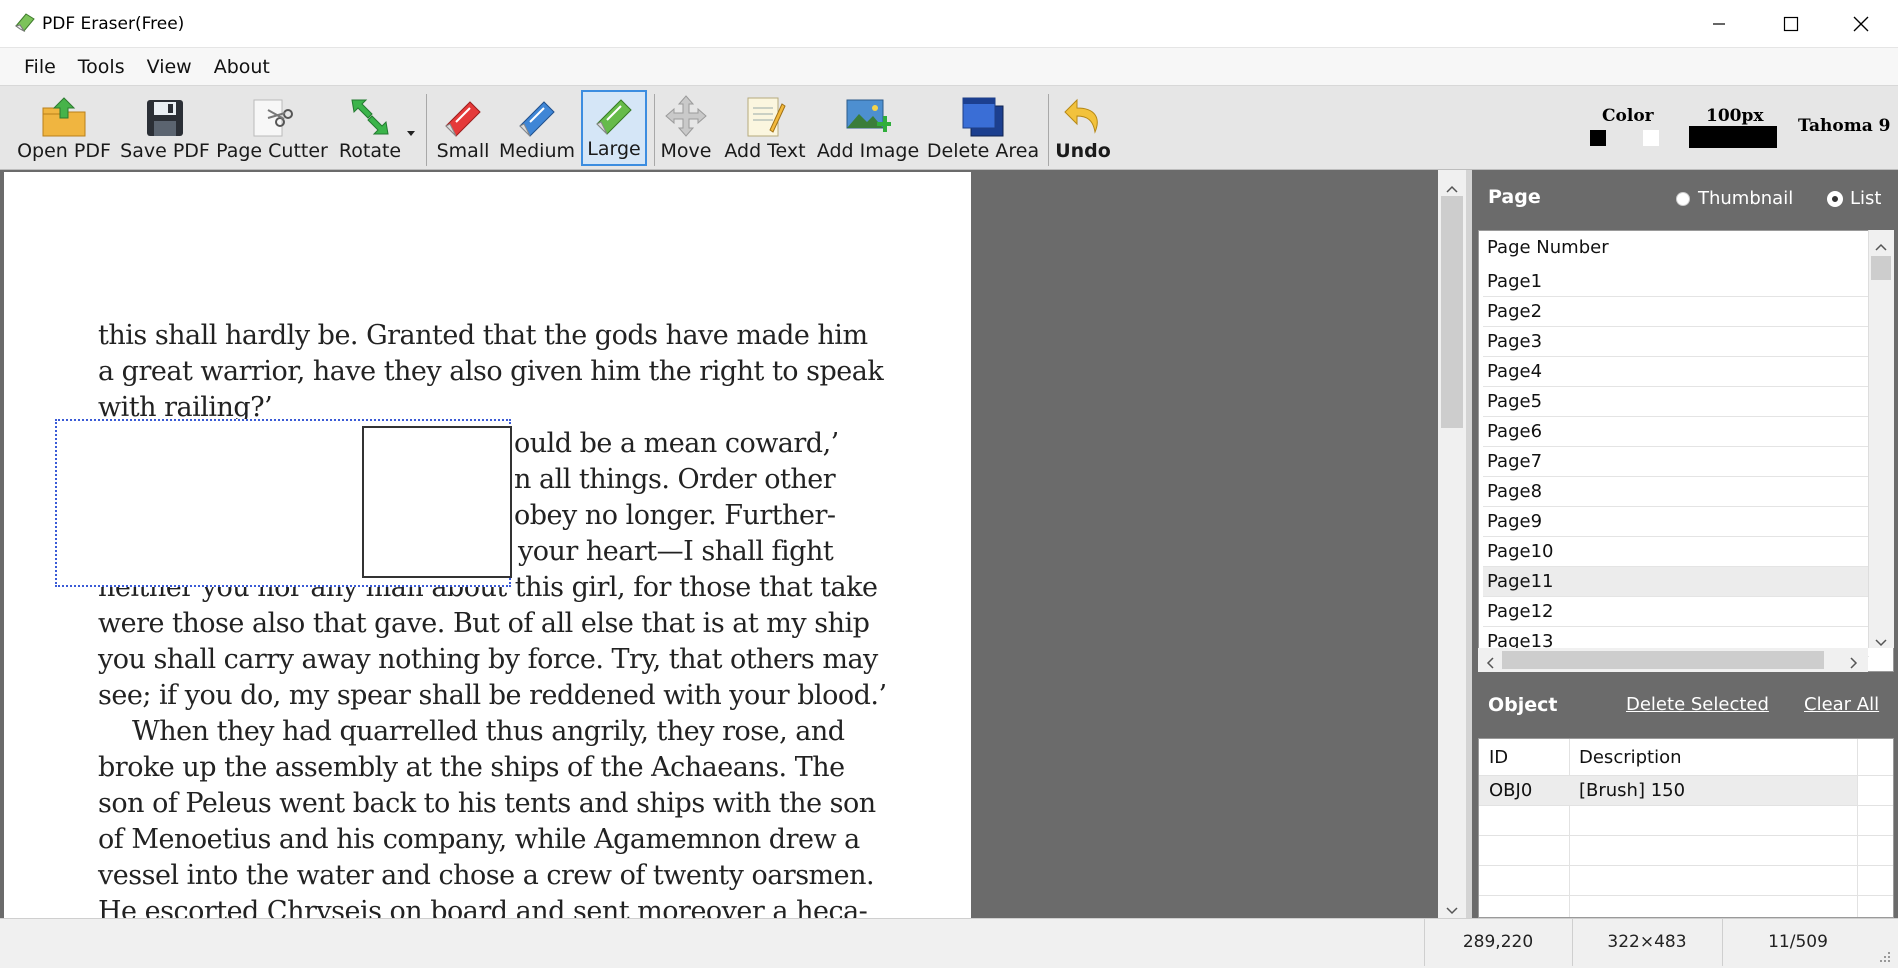  Describe the element at coordinates (411, 131) in the screenshot. I see `rotate-dropdown-arrow-icon` at that location.